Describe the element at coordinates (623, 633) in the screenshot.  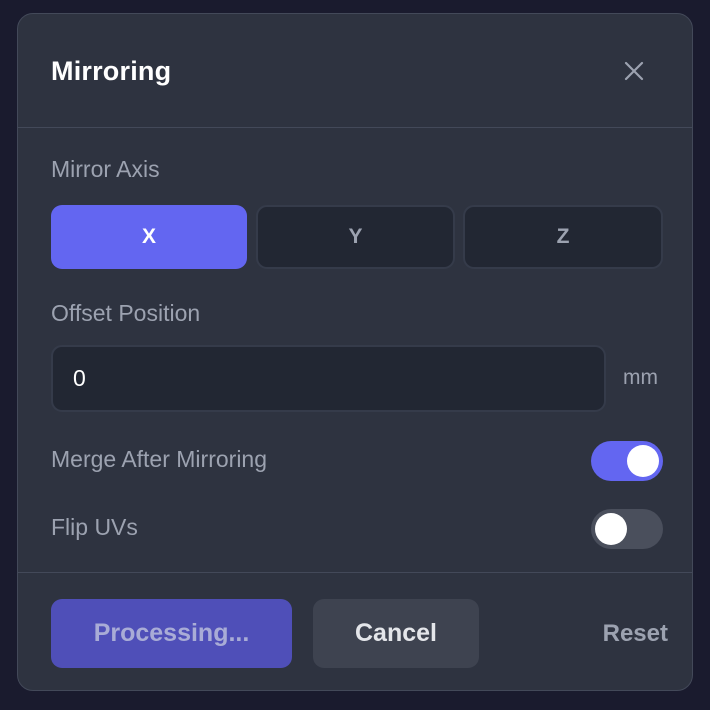
I see `reset-button: Reset` at that location.